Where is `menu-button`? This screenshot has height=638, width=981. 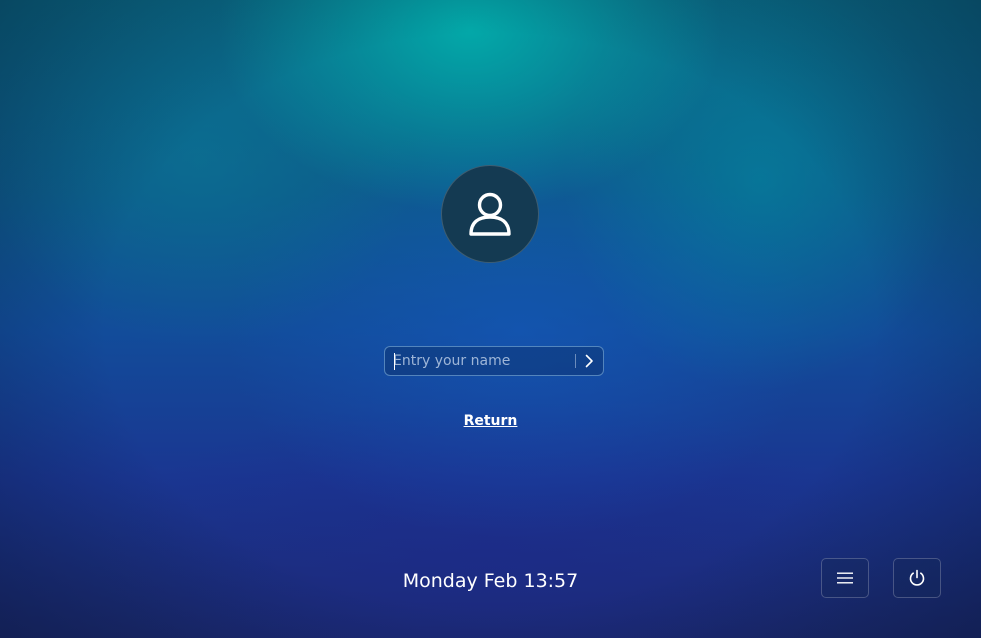 menu-button is located at coordinates (845, 578).